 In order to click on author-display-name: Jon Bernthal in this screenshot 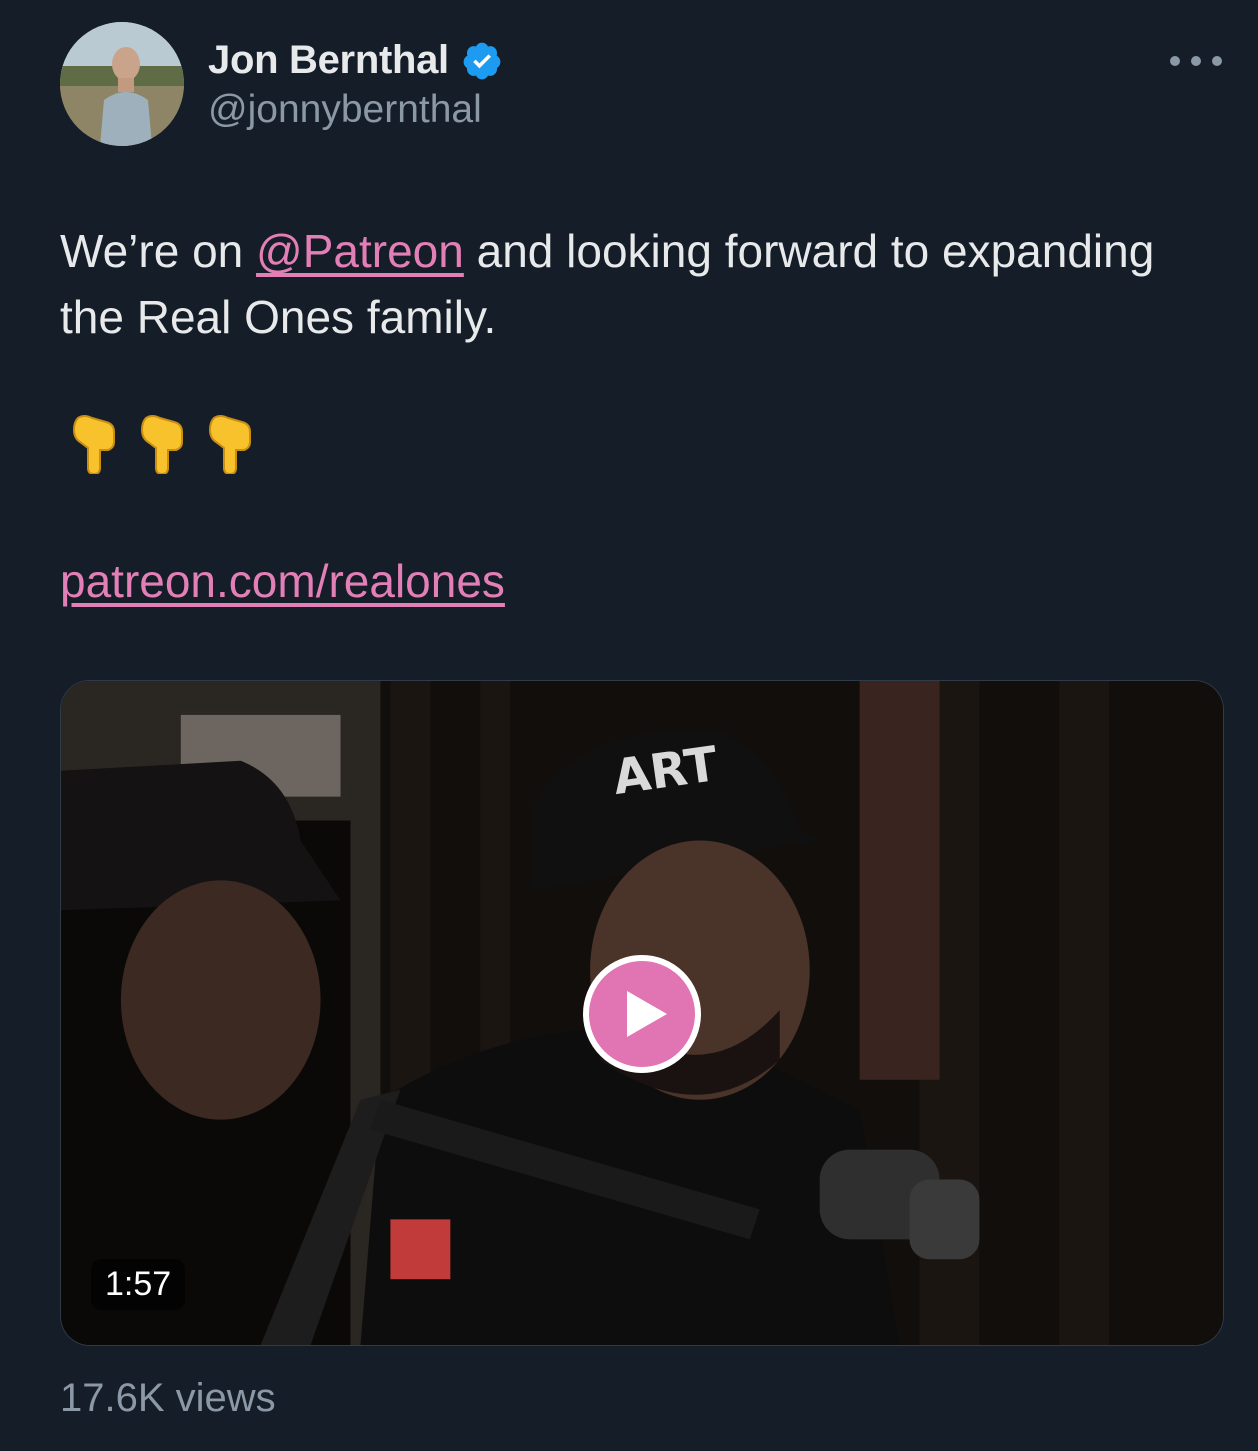, I will do `click(328, 60)`.